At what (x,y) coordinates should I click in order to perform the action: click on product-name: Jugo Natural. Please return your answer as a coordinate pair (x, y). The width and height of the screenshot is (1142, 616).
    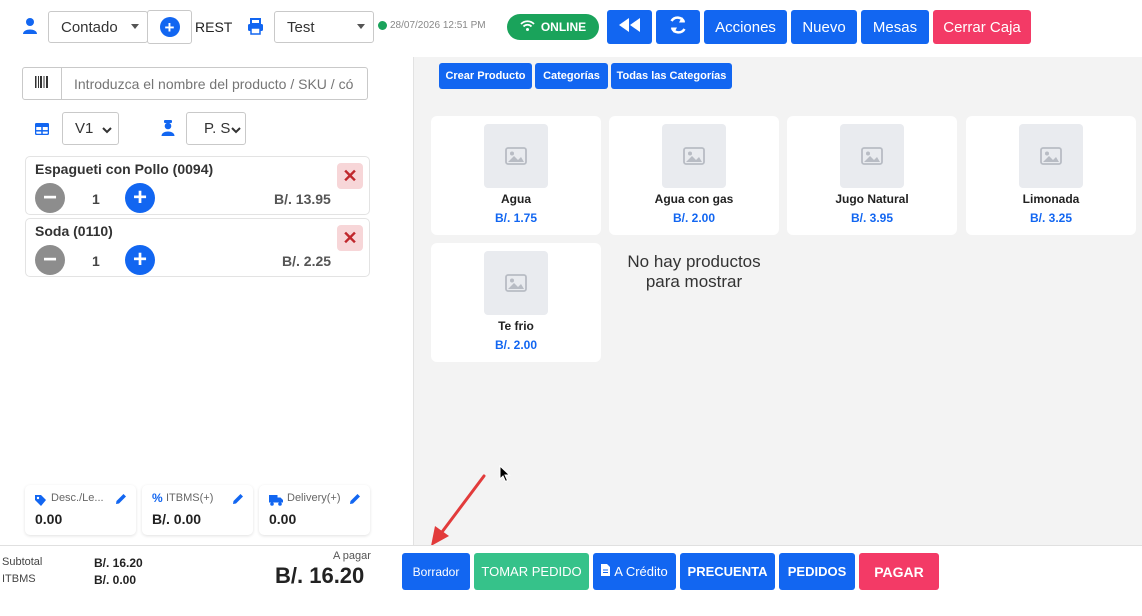
    Looking at the image, I should click on (872, 199).